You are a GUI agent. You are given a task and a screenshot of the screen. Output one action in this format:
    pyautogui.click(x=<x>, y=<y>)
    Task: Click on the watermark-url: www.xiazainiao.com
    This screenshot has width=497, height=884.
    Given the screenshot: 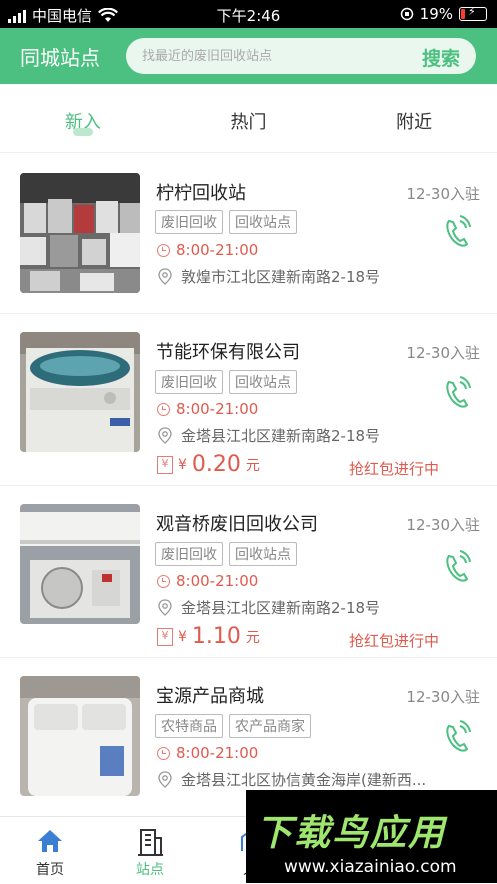 What is the action you would take?
    pyautogui.click(x=370, y=867)
    